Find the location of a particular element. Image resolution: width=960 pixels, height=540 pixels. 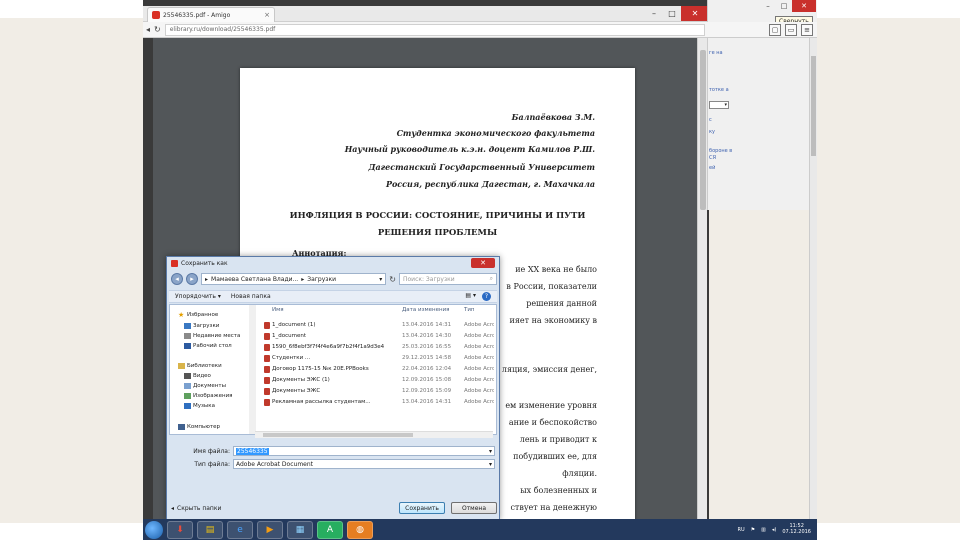

hide-folders-toggle: ◂ Скрыть папки is located at coordinates (196, 508).